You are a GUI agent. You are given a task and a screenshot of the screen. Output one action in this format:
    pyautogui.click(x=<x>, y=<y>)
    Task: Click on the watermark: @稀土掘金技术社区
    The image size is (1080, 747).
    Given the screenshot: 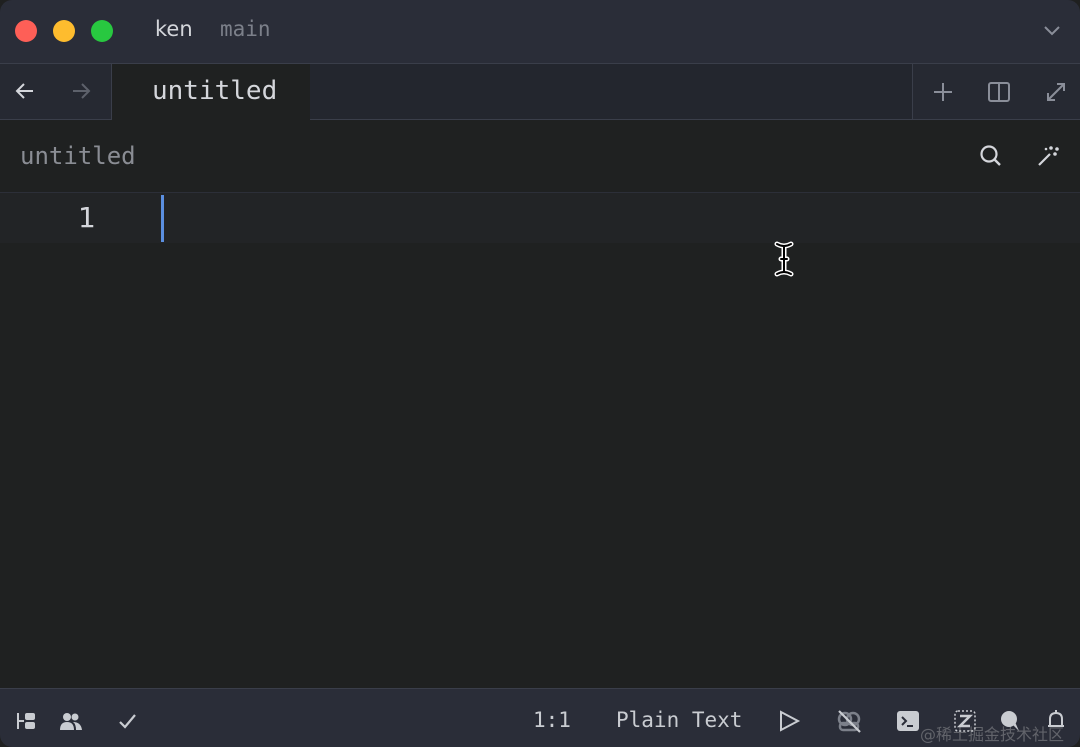 What is the action you would take?
    pyautogui.click(x=992, y=734)
    